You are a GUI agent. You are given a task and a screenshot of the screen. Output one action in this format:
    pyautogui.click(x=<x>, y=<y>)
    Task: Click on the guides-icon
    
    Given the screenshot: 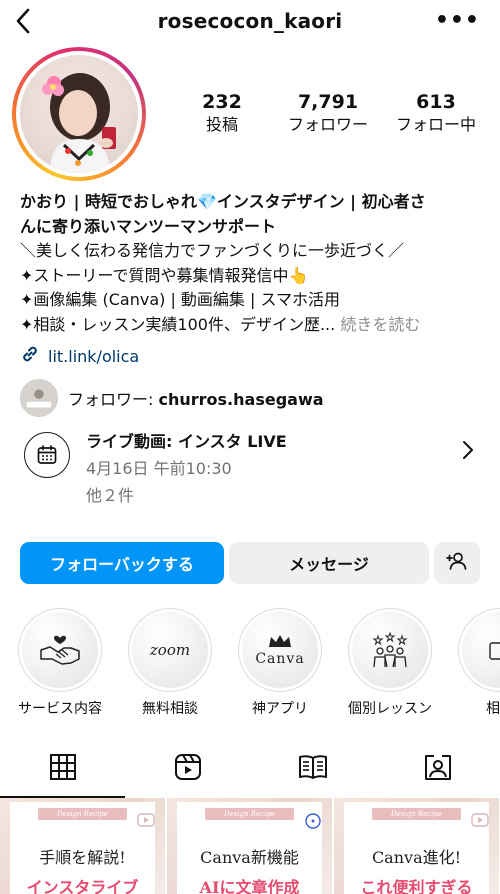 What is the action you would take?
    pyautogui.click(x=313, y=769)
    